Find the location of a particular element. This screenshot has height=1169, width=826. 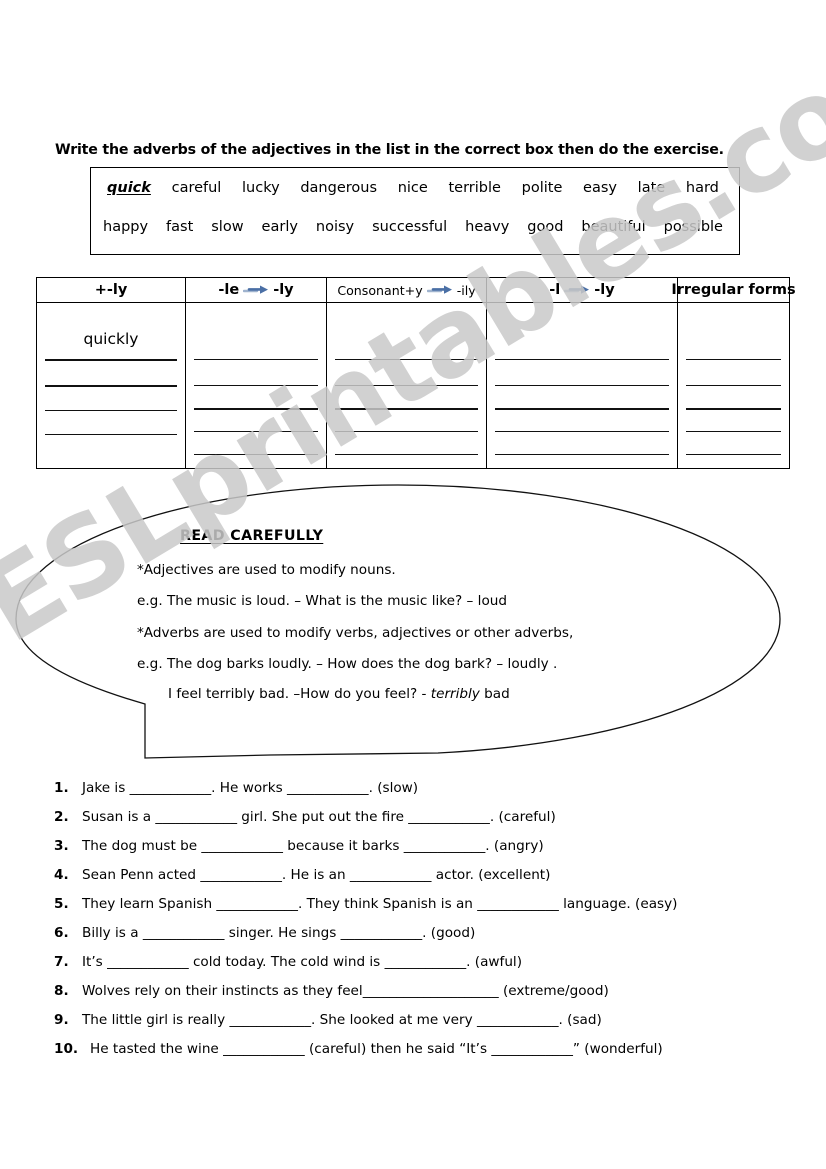

column-header-label: -l is located at coordinates (555, 290).